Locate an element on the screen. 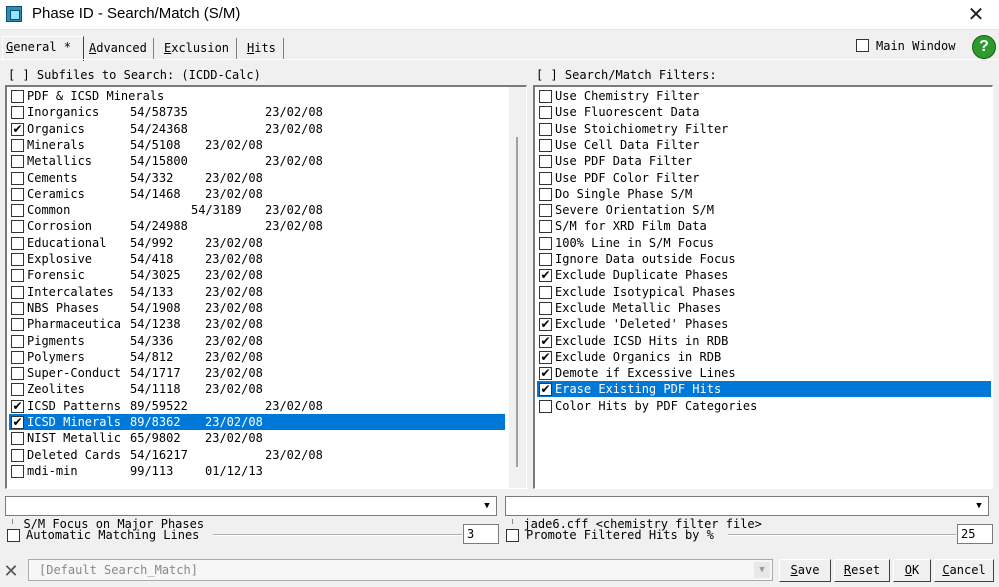  preset-combo: [Default Search_Match] ▼ is located at coordinates (400, 570).